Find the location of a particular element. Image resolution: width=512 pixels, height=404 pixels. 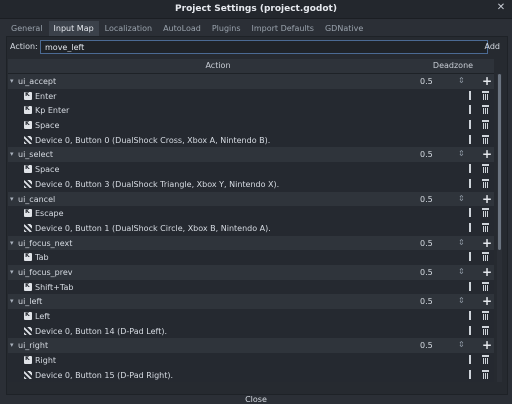

event-row: Kp Enter is located at coordinates (251, 111).